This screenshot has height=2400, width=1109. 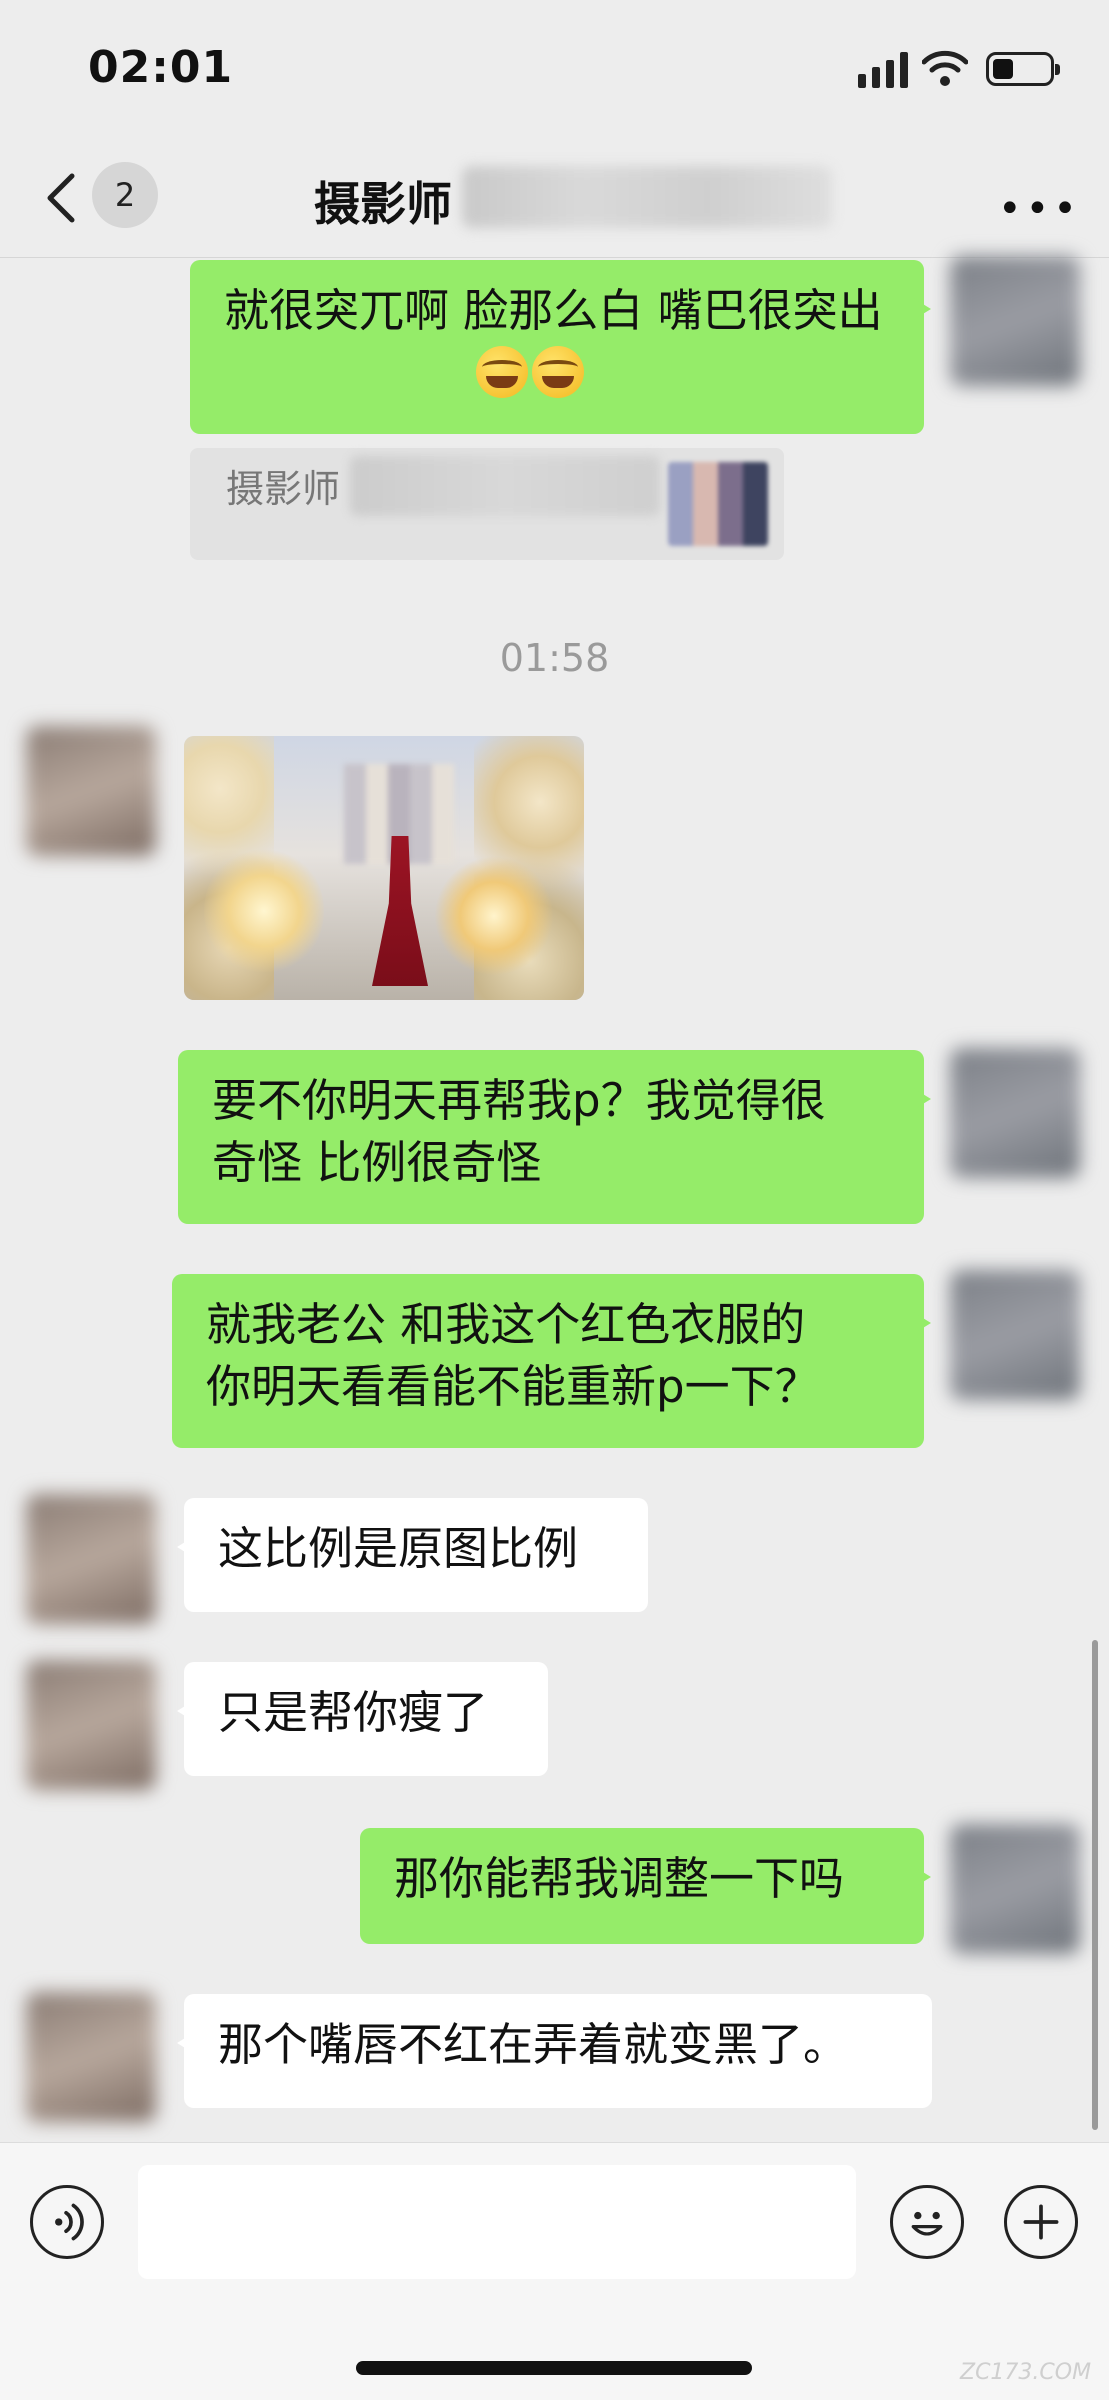 I want to click on message-text: 那你能帮我调整一下吗, so click(x=619, y=1878).